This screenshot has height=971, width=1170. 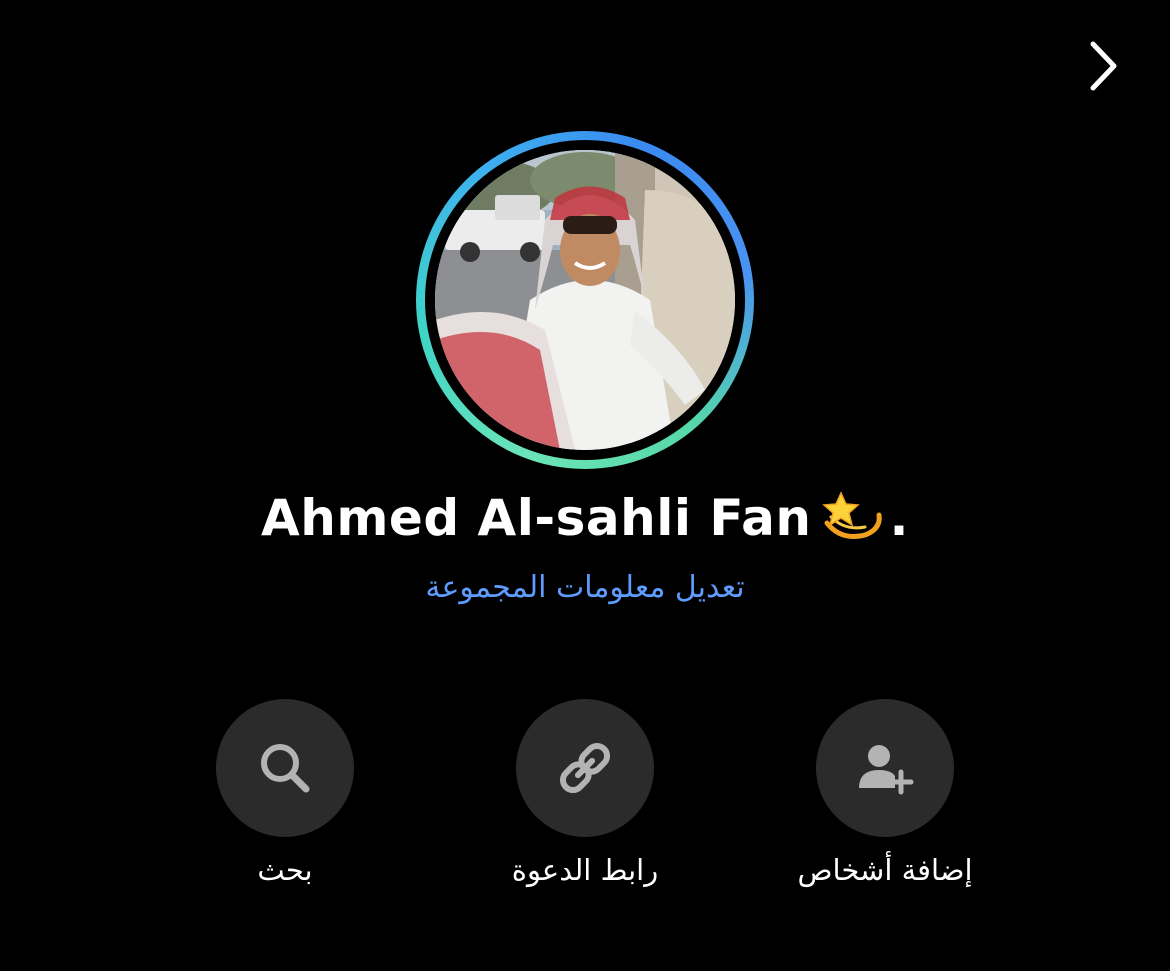 I want to click on avatar-photo, so click(x=585, y=300).